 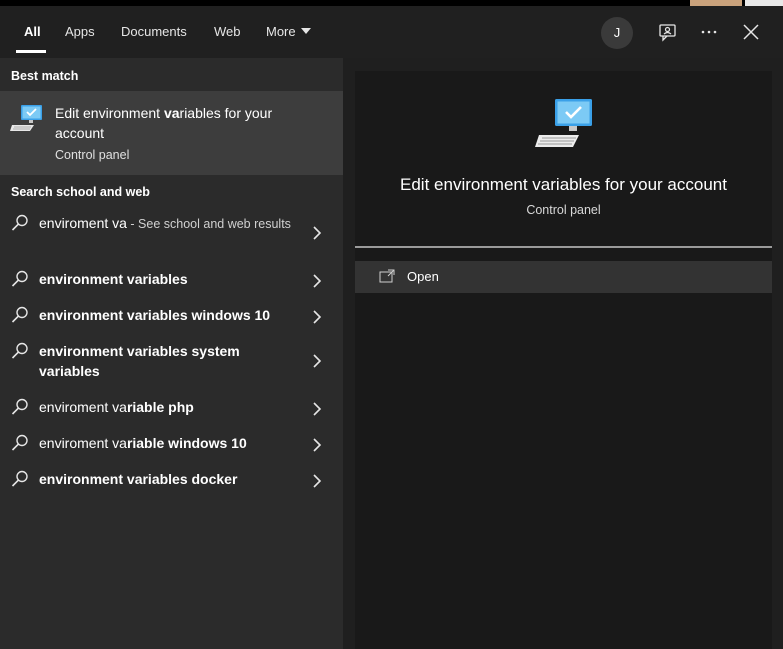 I want to click on best-match-heading: Best match, so click(x=45, y=76).